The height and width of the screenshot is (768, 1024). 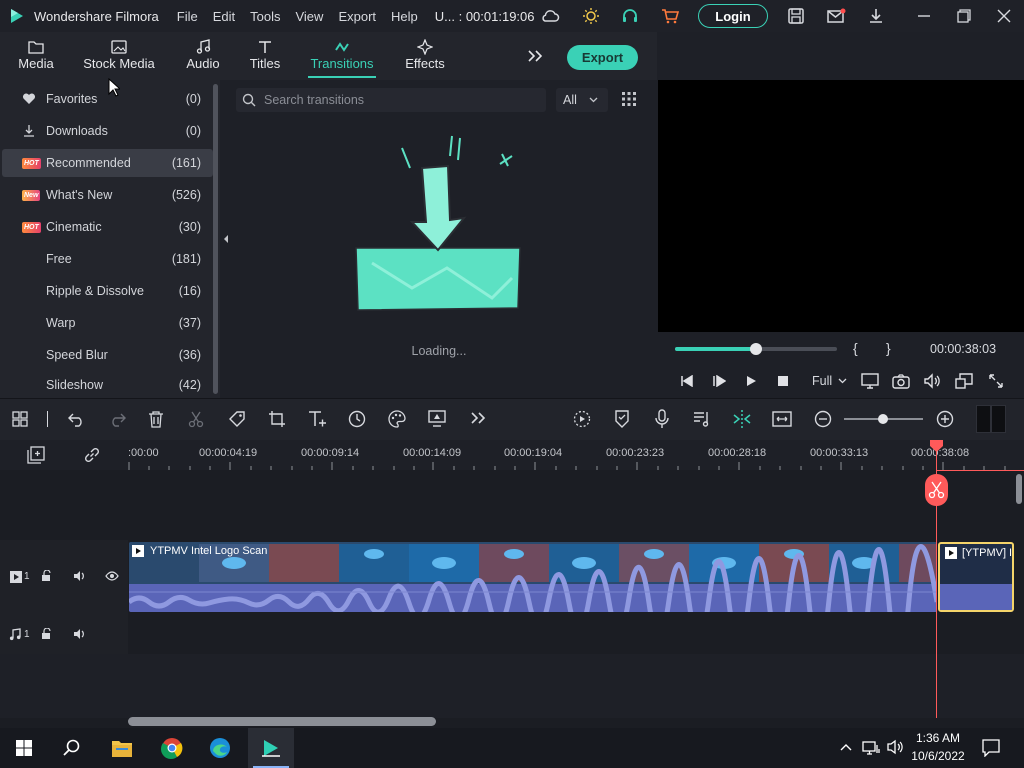 What do you see at coordinates (122, 748) in the screenshot?
I see `file-explorer-icon` at bounding box center [122, 748].